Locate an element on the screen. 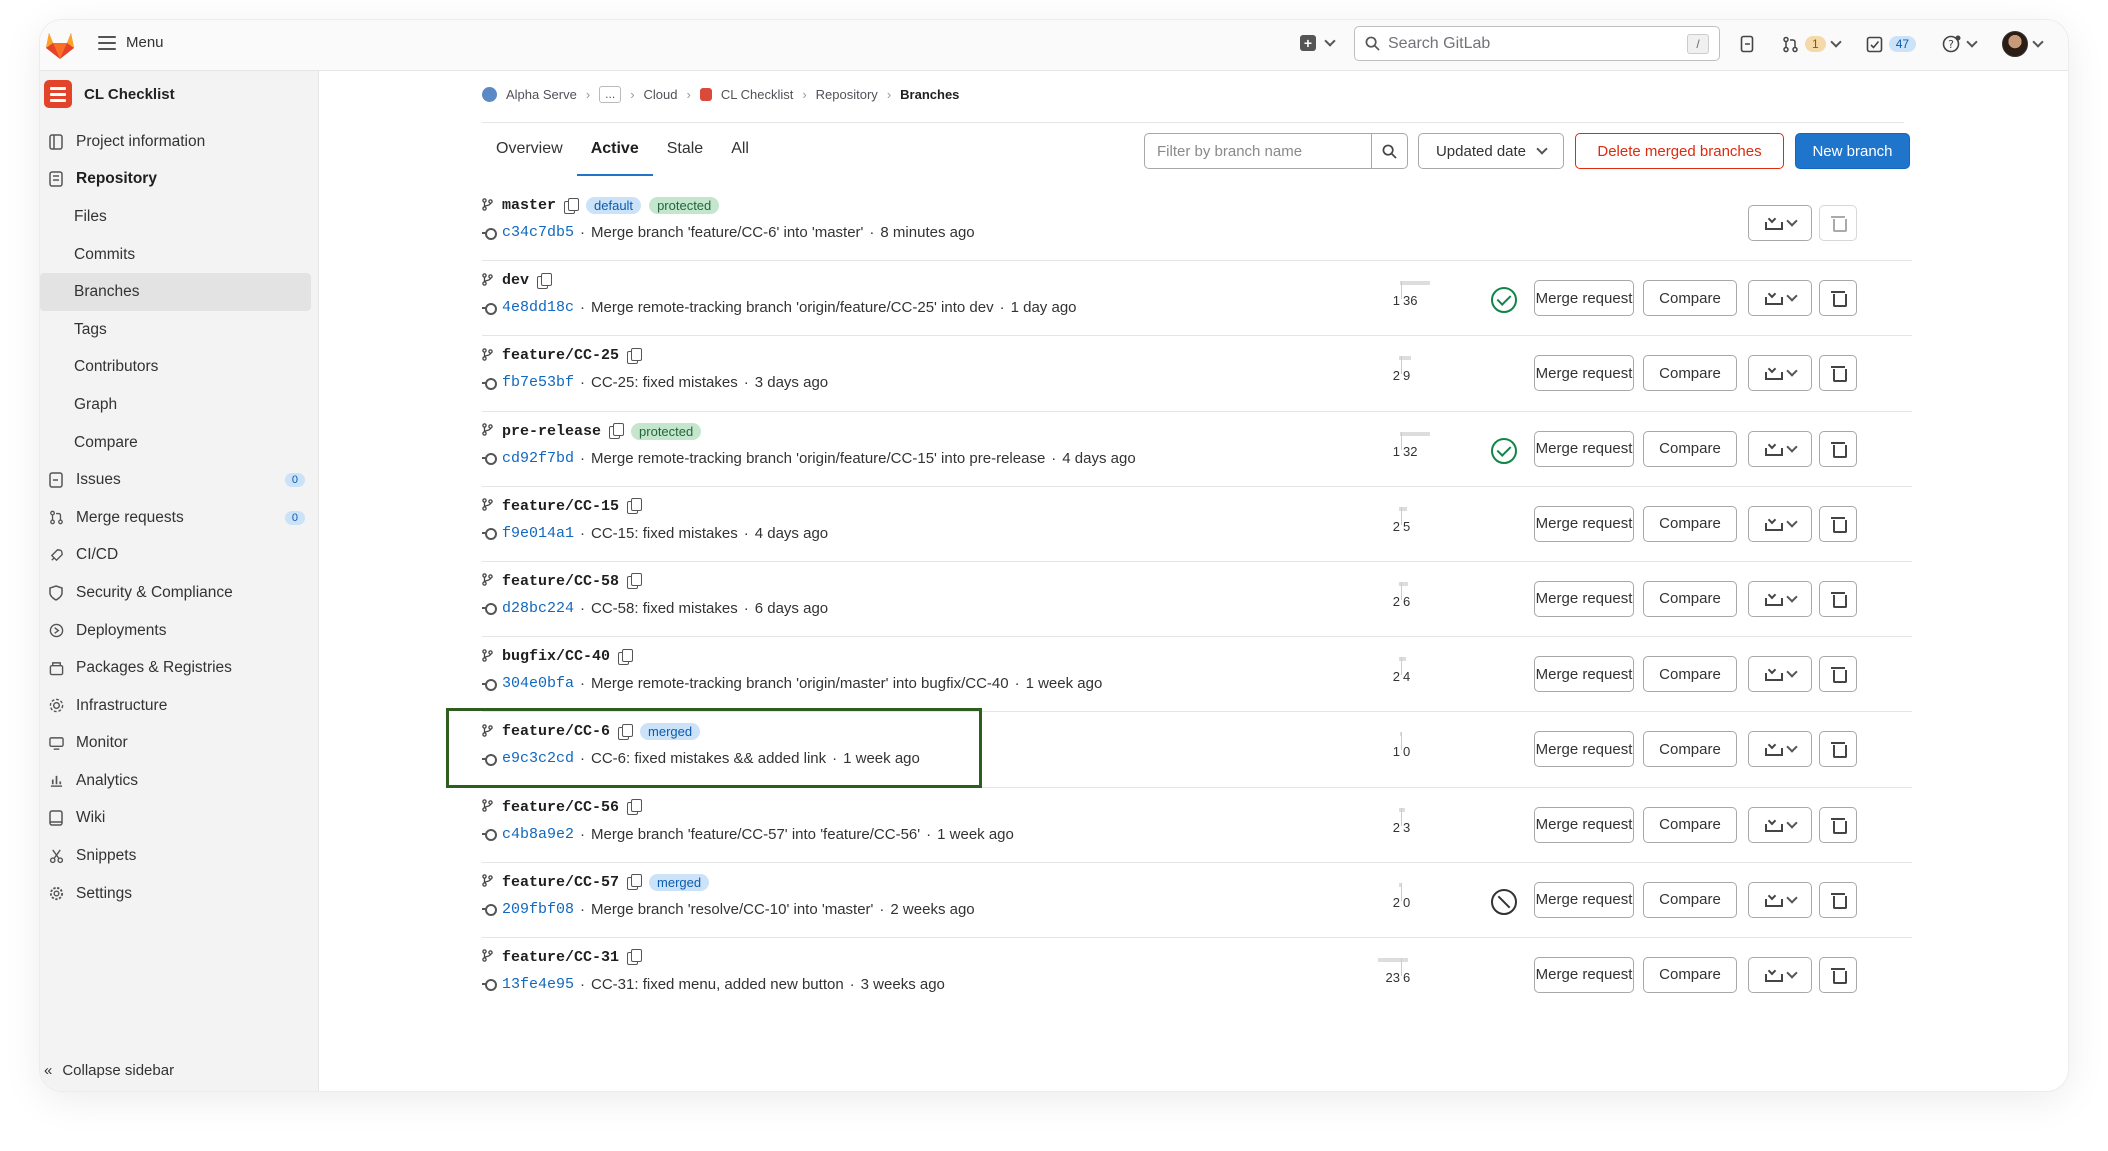 Image resolution: width=2108 pixels, height=1151 pixels. commit-message: CC-58: fixed mistakes is located at coordinates (664, 608).